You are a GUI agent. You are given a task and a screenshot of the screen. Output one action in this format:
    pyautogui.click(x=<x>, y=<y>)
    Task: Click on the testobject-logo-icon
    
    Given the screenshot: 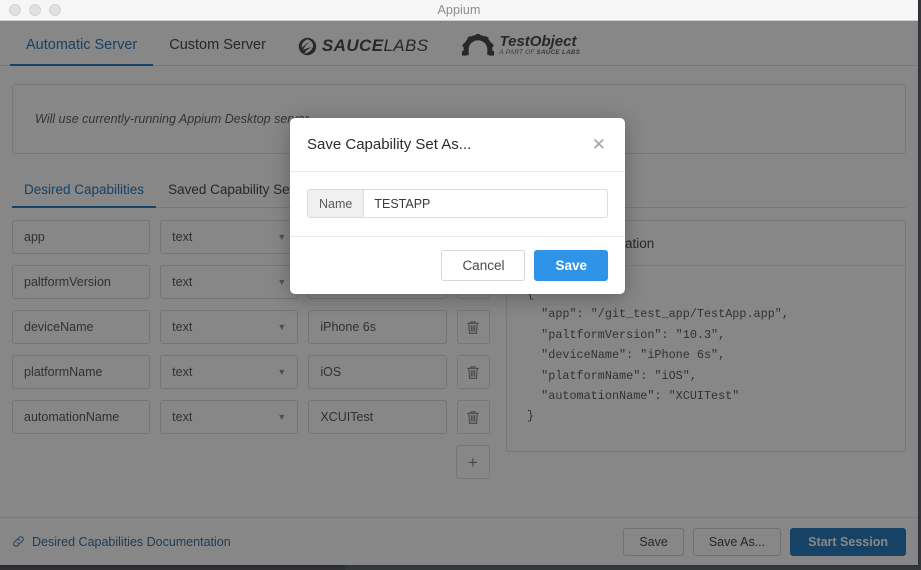 What is the action you would take?
    pyautogui.click(x=477, y=44)
    